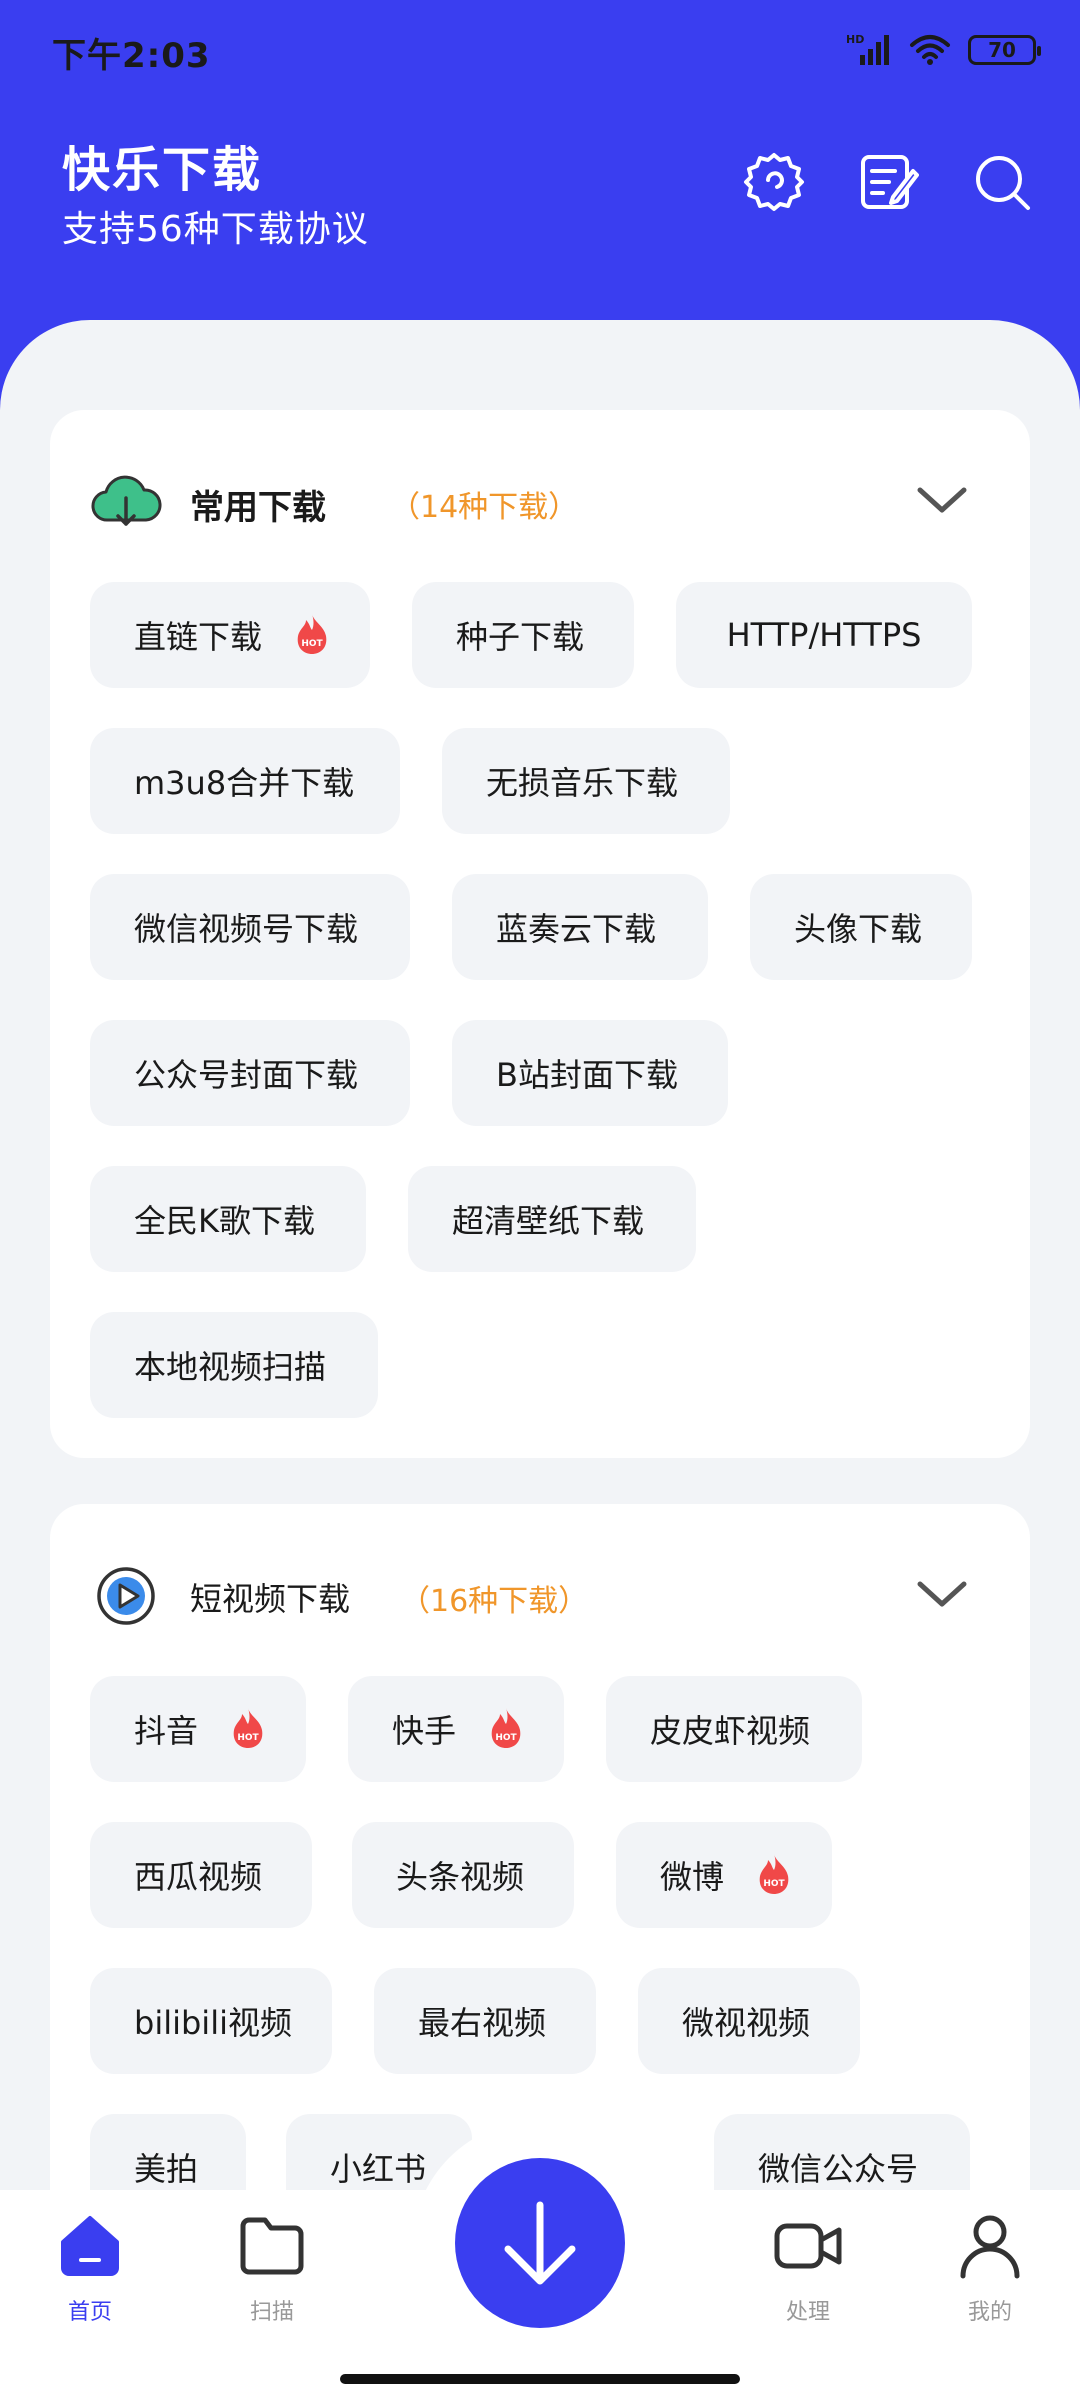 The height and width of the screenshot is (2400, 1080). I want to click on section-header: 常用下载 （14种下载）, so click(540, 506).